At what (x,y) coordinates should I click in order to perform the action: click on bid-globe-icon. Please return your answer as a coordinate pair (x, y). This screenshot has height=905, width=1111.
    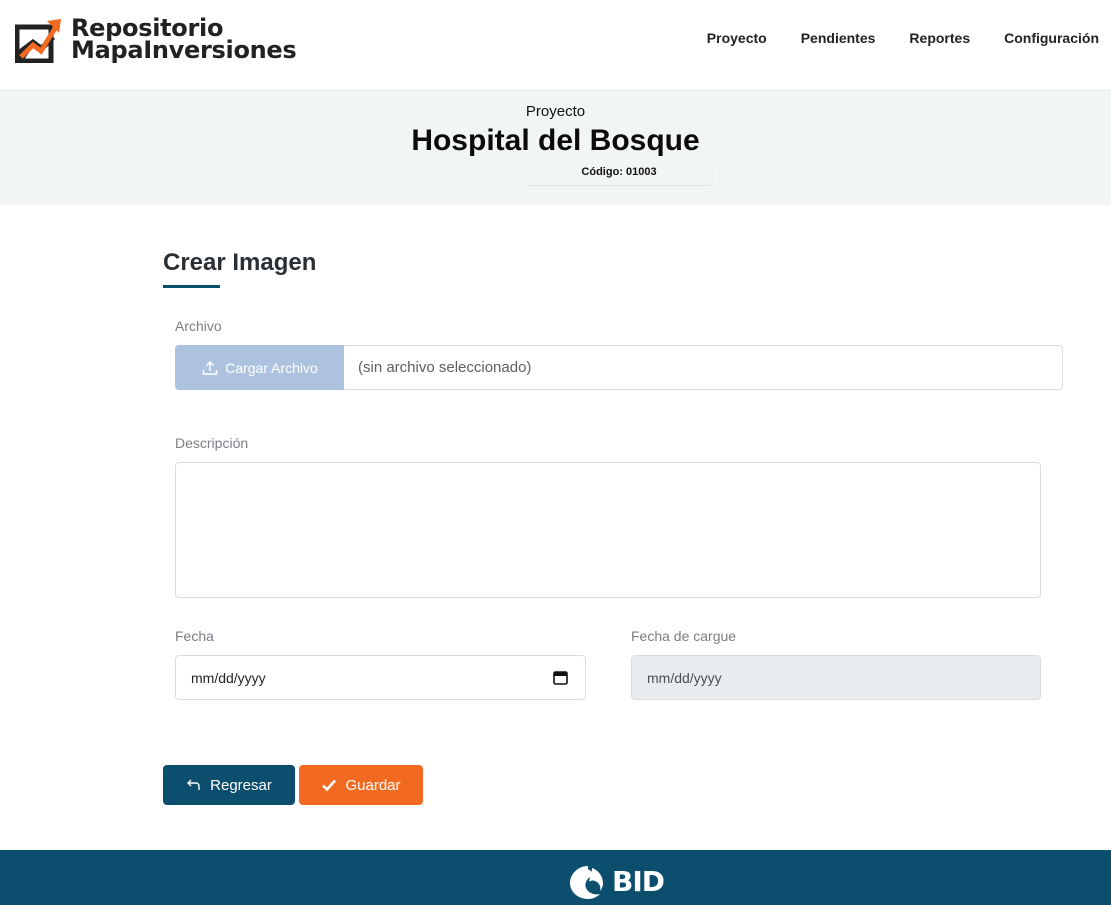
    Looking at the image, I should click on (586, 882).